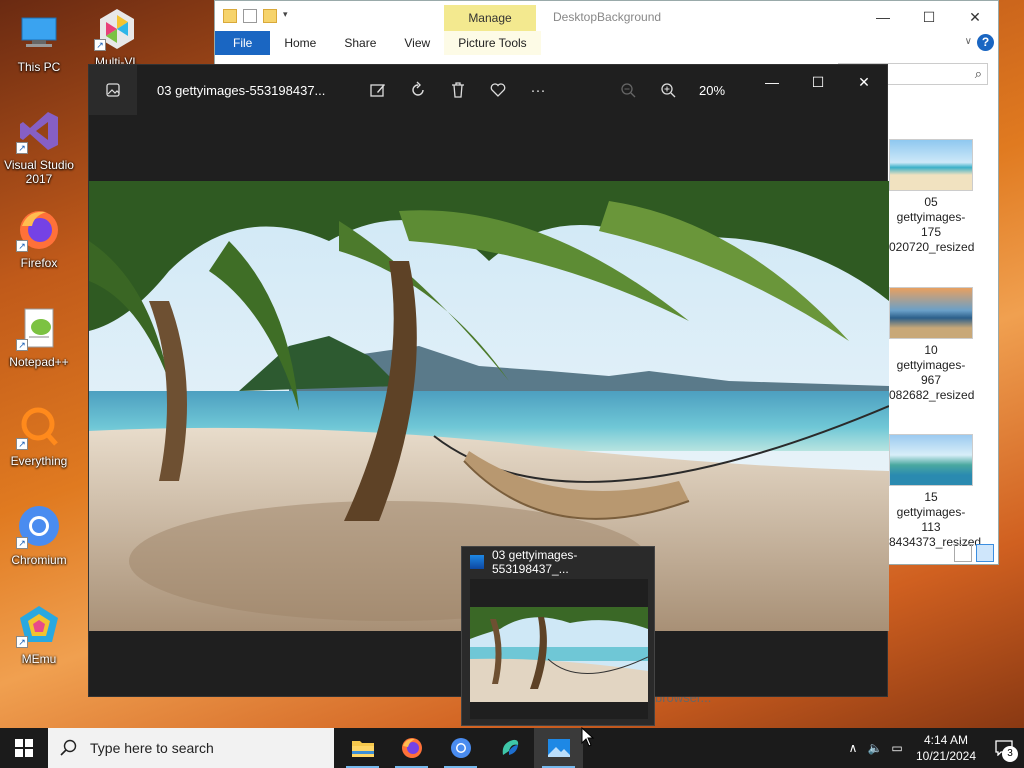 The height and width of the screenshot is (768, 1024). Describe the element at coordinates (230, 16) in the screenshot. I see `folder-icon` at that location.